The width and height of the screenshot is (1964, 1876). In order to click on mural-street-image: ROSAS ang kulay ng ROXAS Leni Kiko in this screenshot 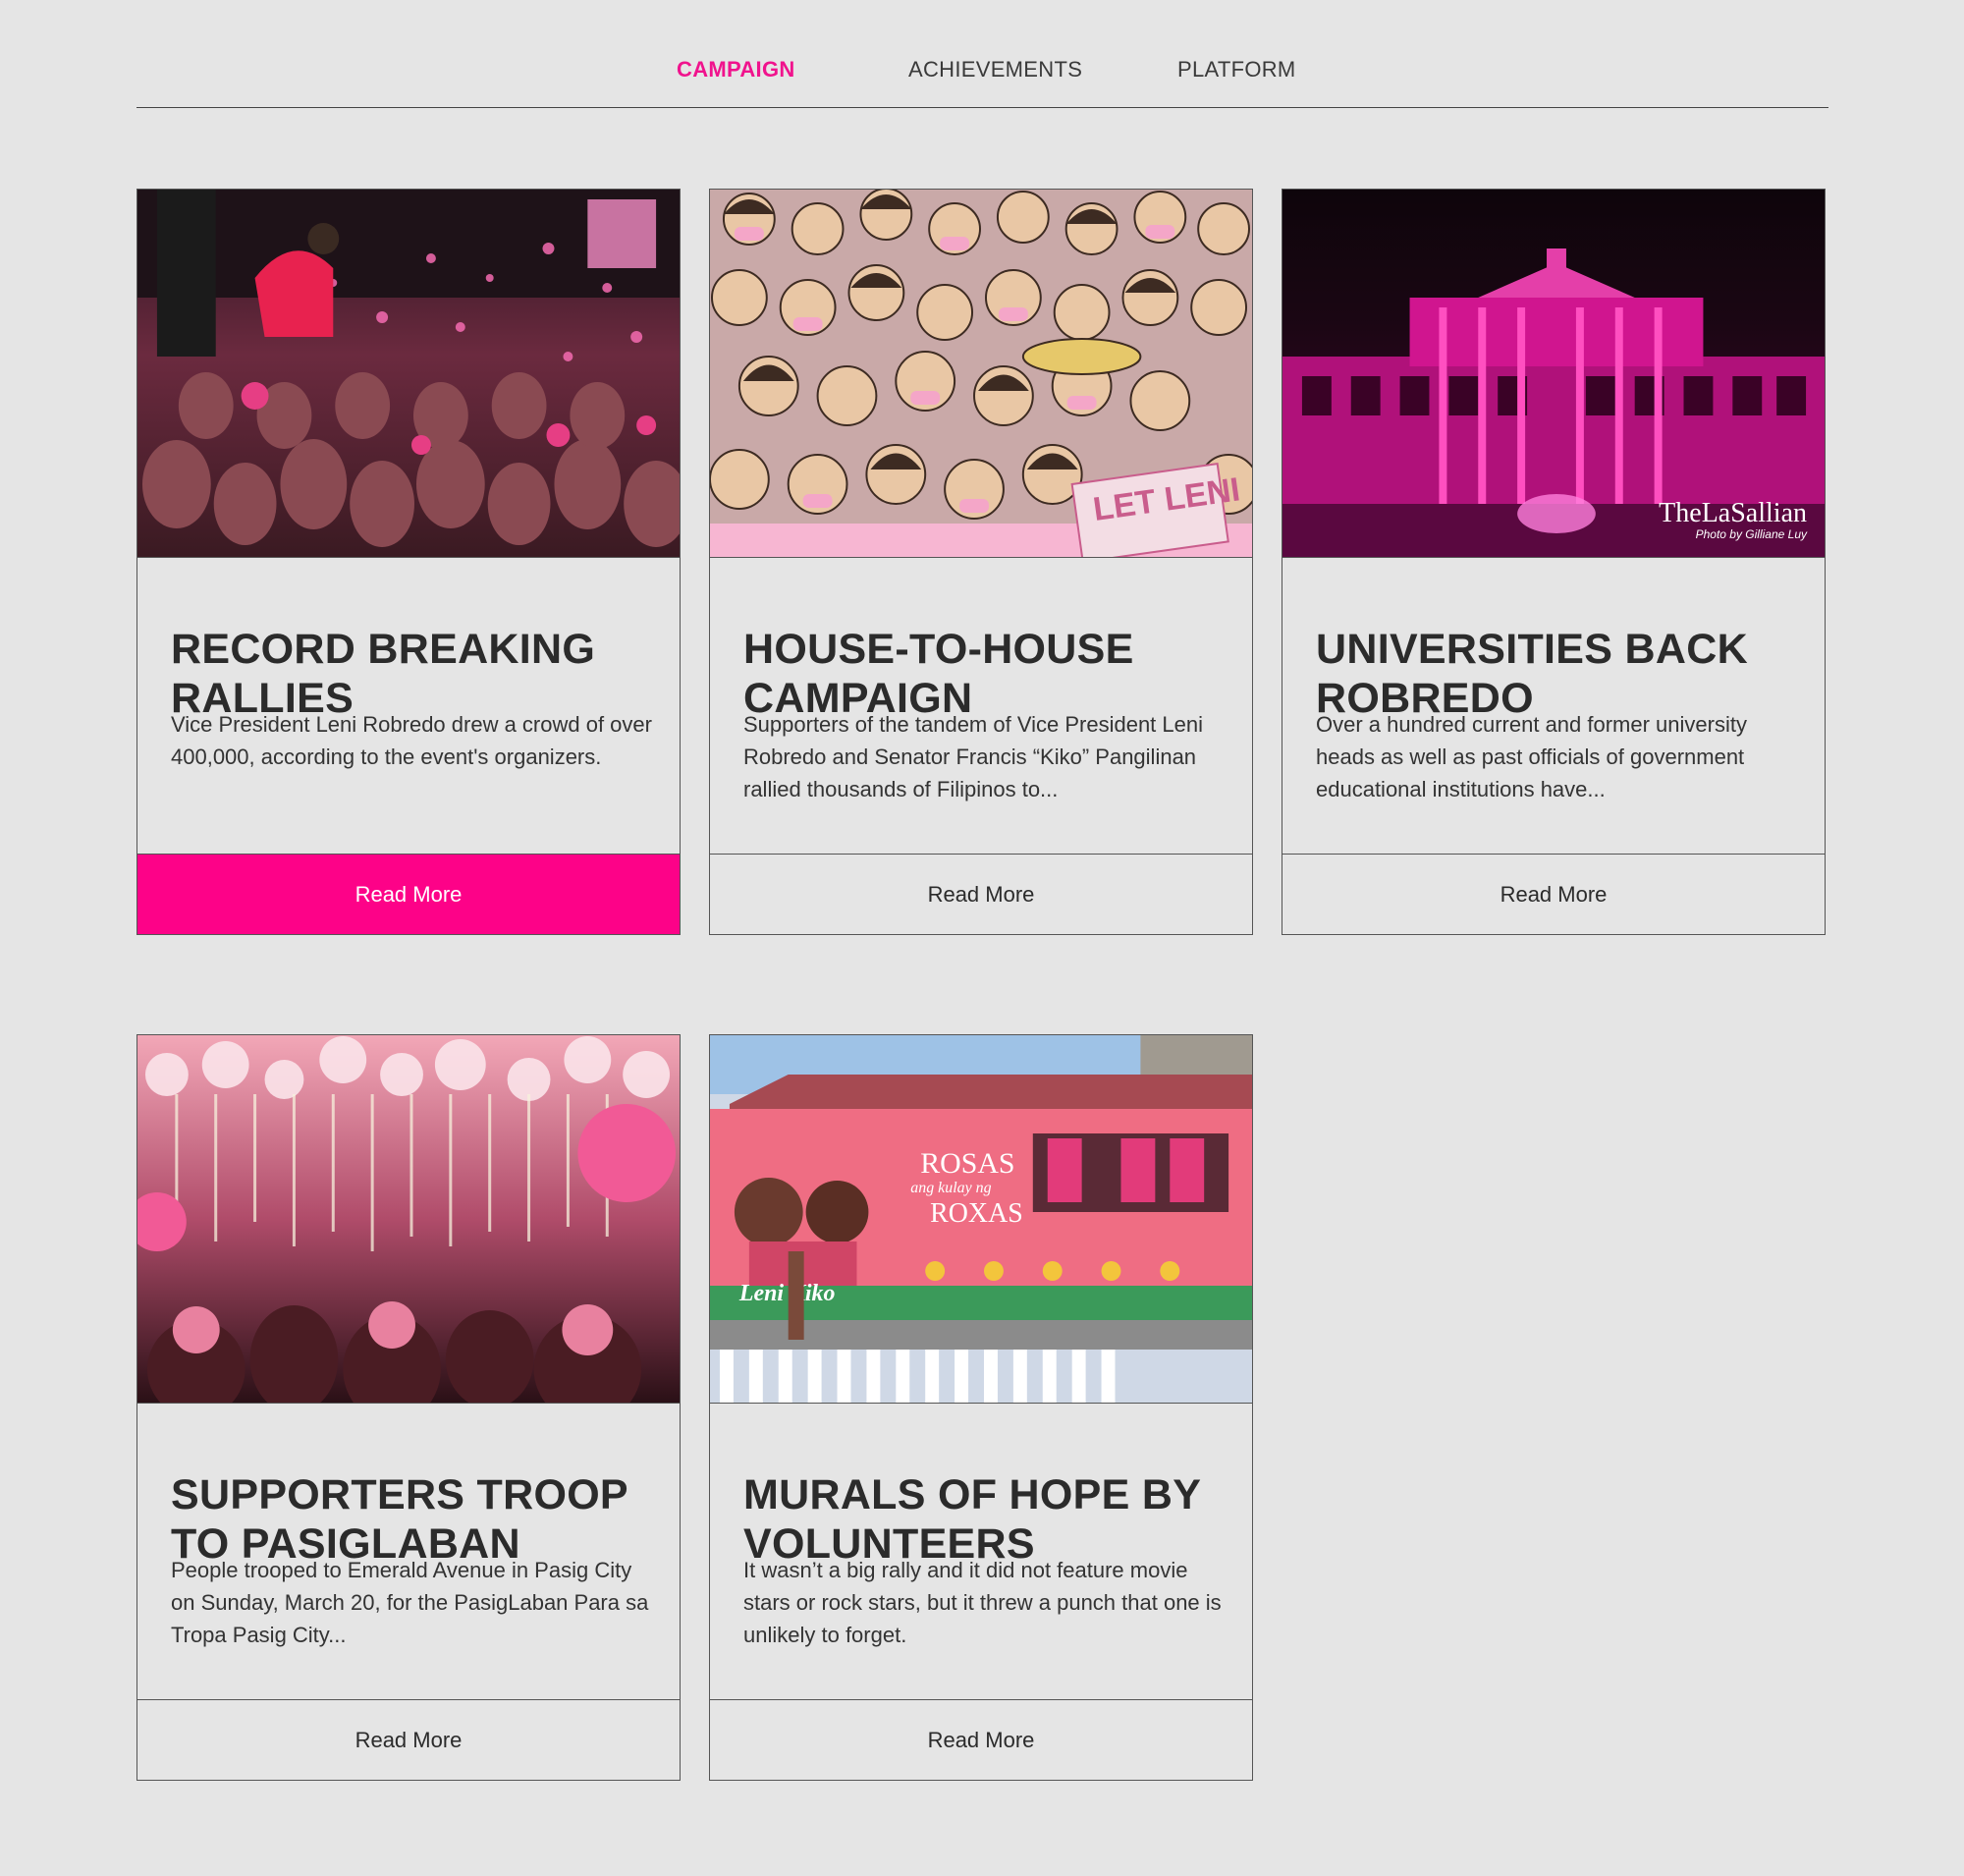, I will do `click(981, 1220)`.